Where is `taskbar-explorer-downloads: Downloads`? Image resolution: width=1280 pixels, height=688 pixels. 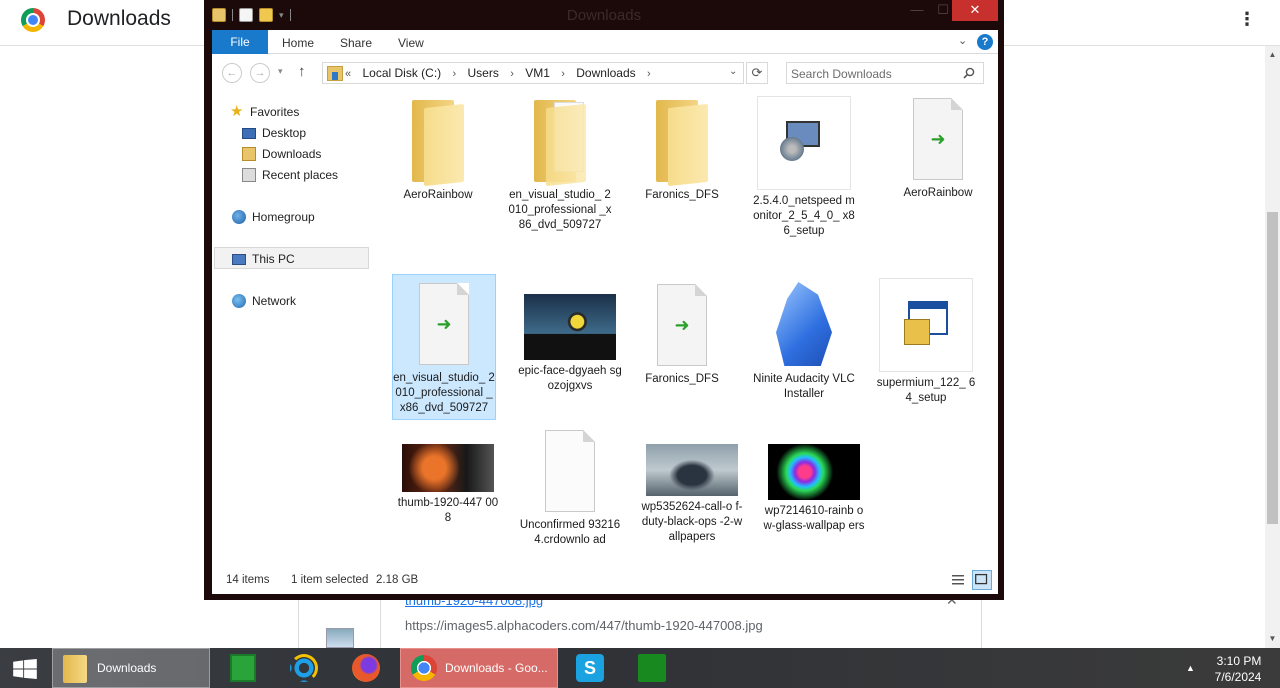 taskbar-explorer-downloads: Downloads is located at coordinates (131, 668).